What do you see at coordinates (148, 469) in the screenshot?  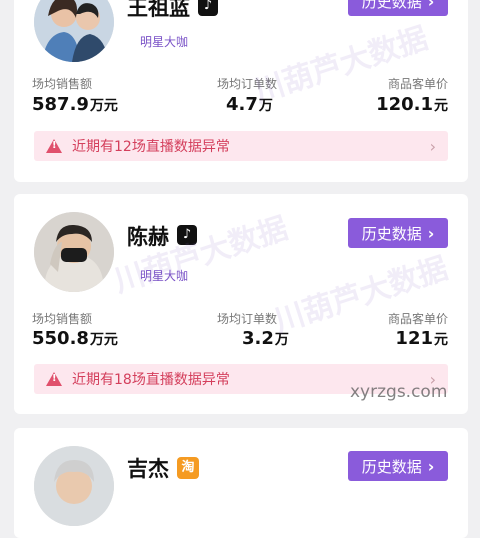 I see `streamer-name: 吉杰` at bounding box center [148, 469].